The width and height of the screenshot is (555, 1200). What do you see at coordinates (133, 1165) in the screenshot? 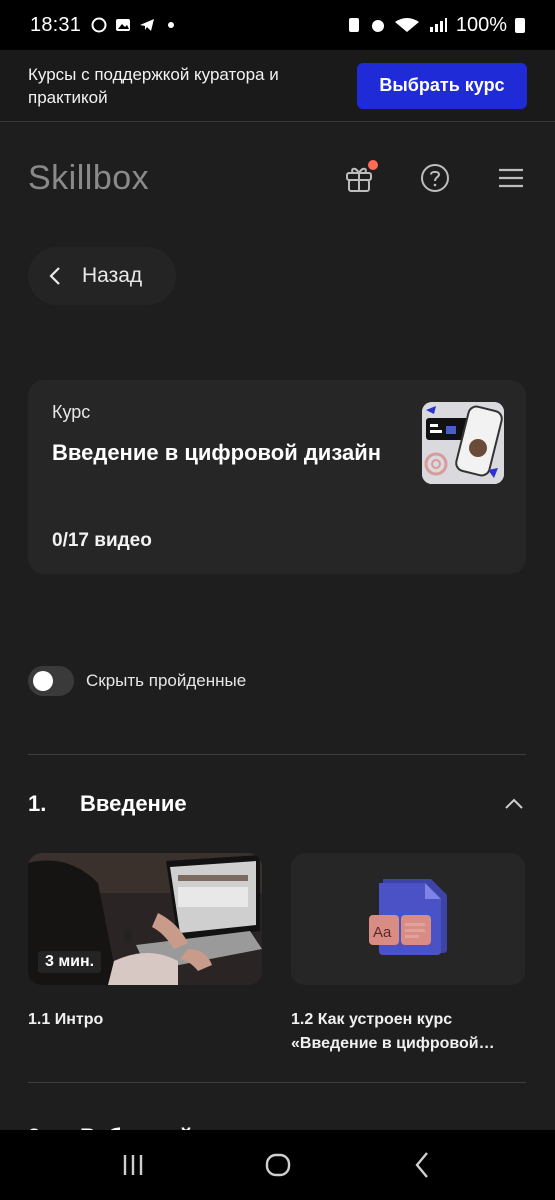
I see `recents-icon` at bounding box center [133, 1165].